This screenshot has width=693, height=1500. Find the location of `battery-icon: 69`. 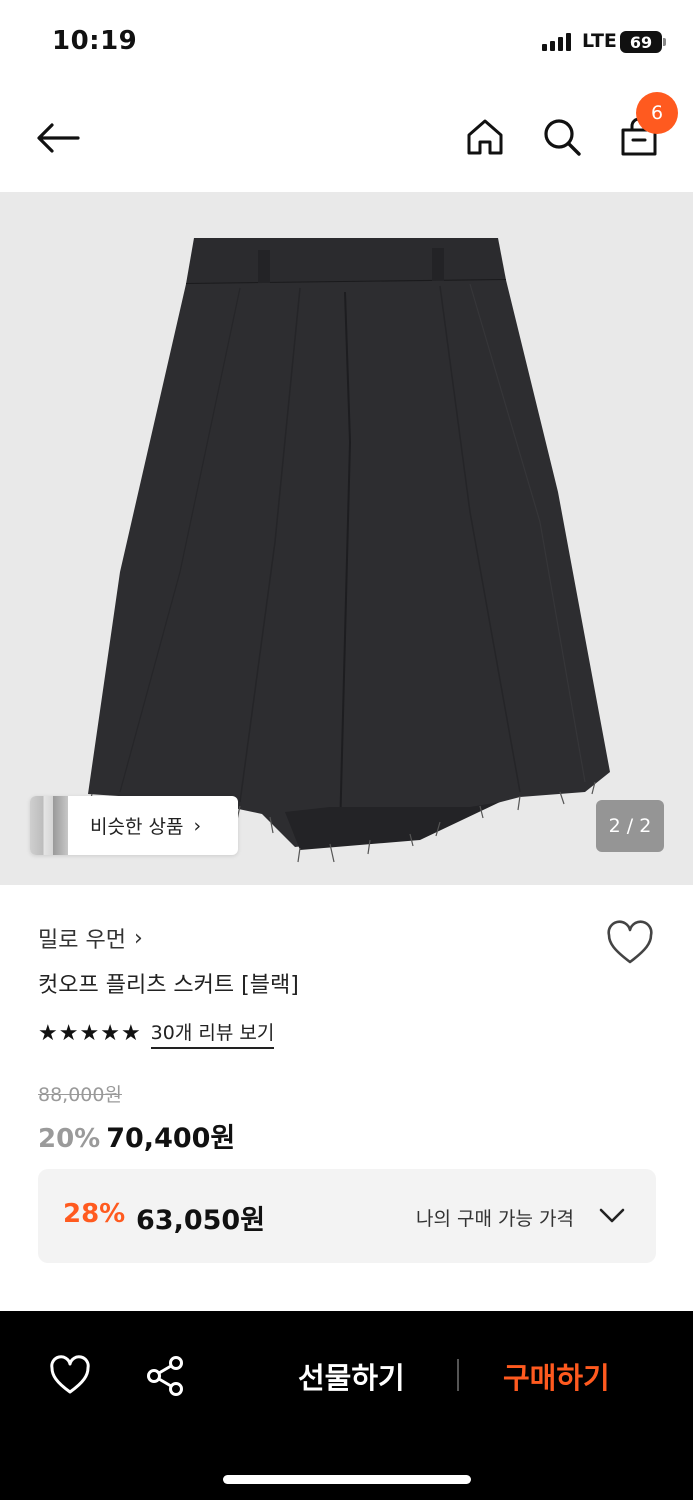

battery-icon: 69 is located at coordinates (643, 42).